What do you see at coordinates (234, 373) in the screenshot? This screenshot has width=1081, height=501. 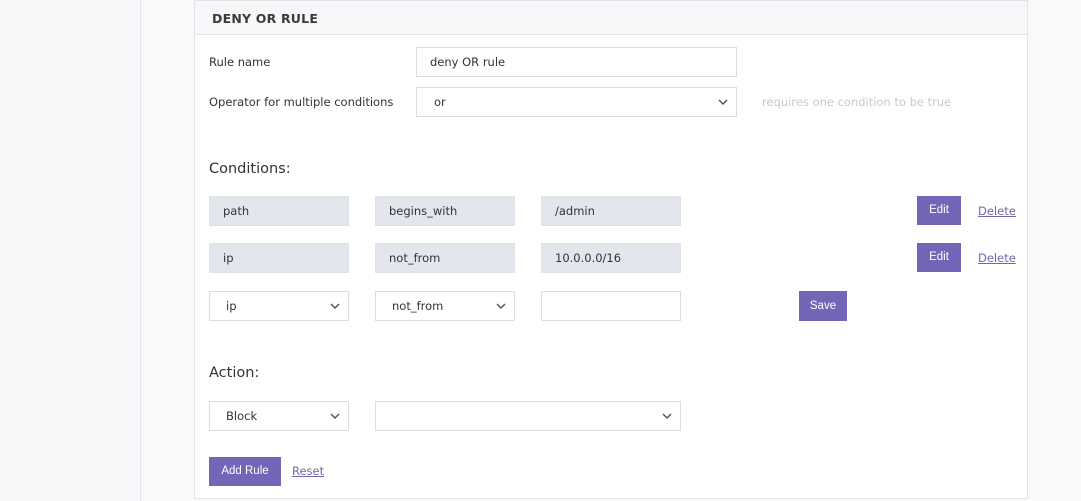 I see `action-title: Action:` at bounding box center [234, 373].